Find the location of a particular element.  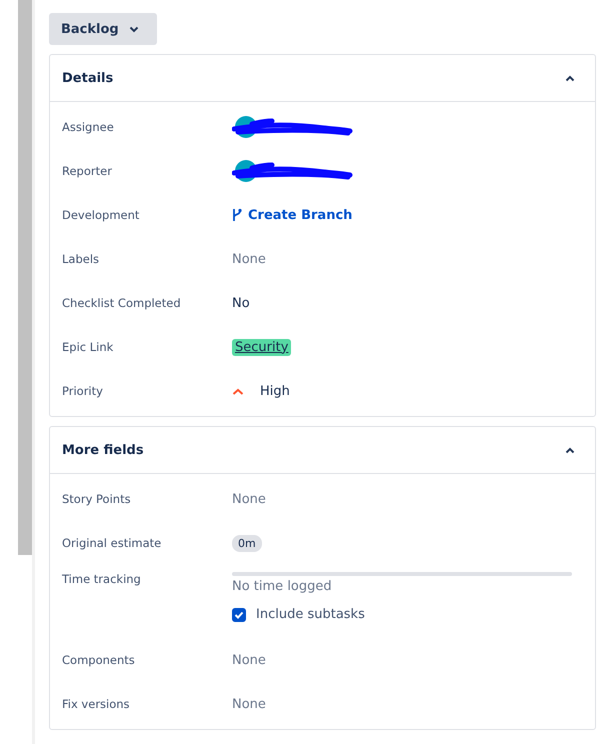

checkbox is located at coordinates (239, 615).